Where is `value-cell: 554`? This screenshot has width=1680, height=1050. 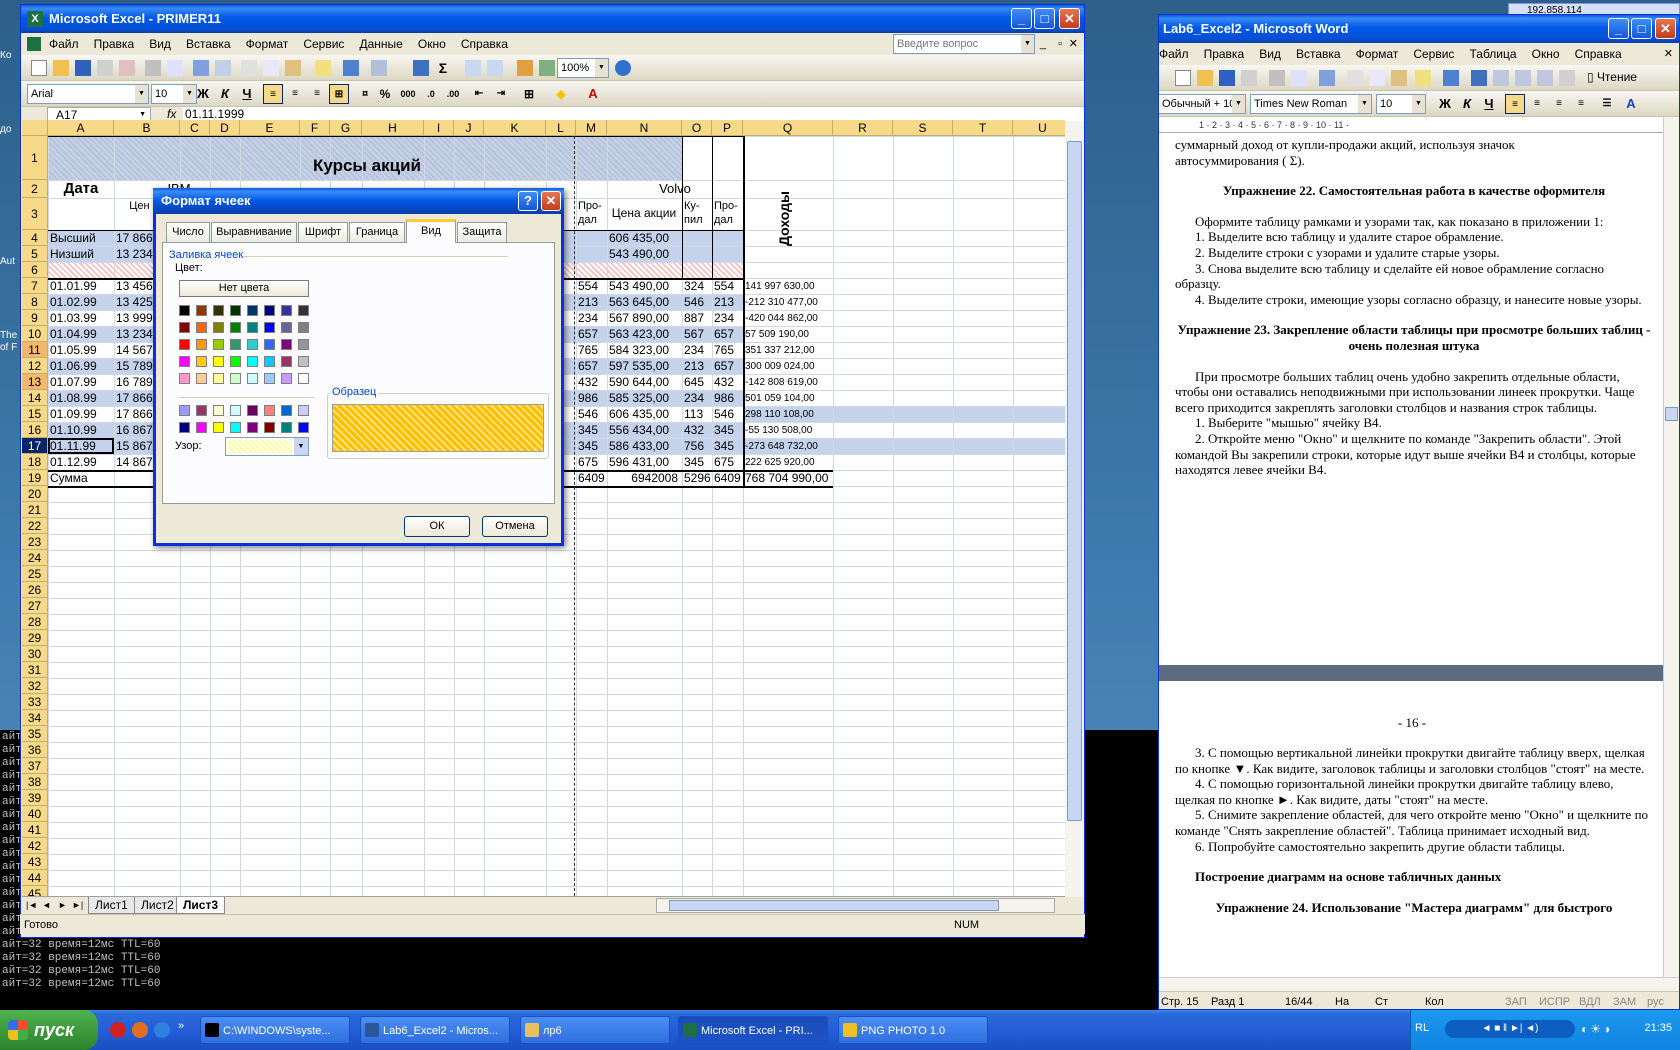
value-cell: 554 is located at coordinates (724, 286).